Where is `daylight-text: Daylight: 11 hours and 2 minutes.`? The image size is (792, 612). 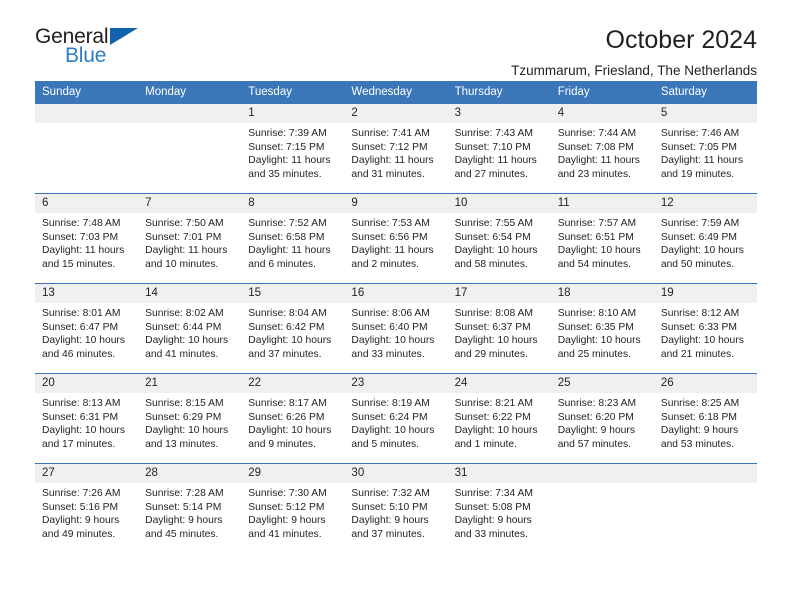
daylight-text: Daylight: 11 hours and 2 minutes. is located at coordinates (392, 257).